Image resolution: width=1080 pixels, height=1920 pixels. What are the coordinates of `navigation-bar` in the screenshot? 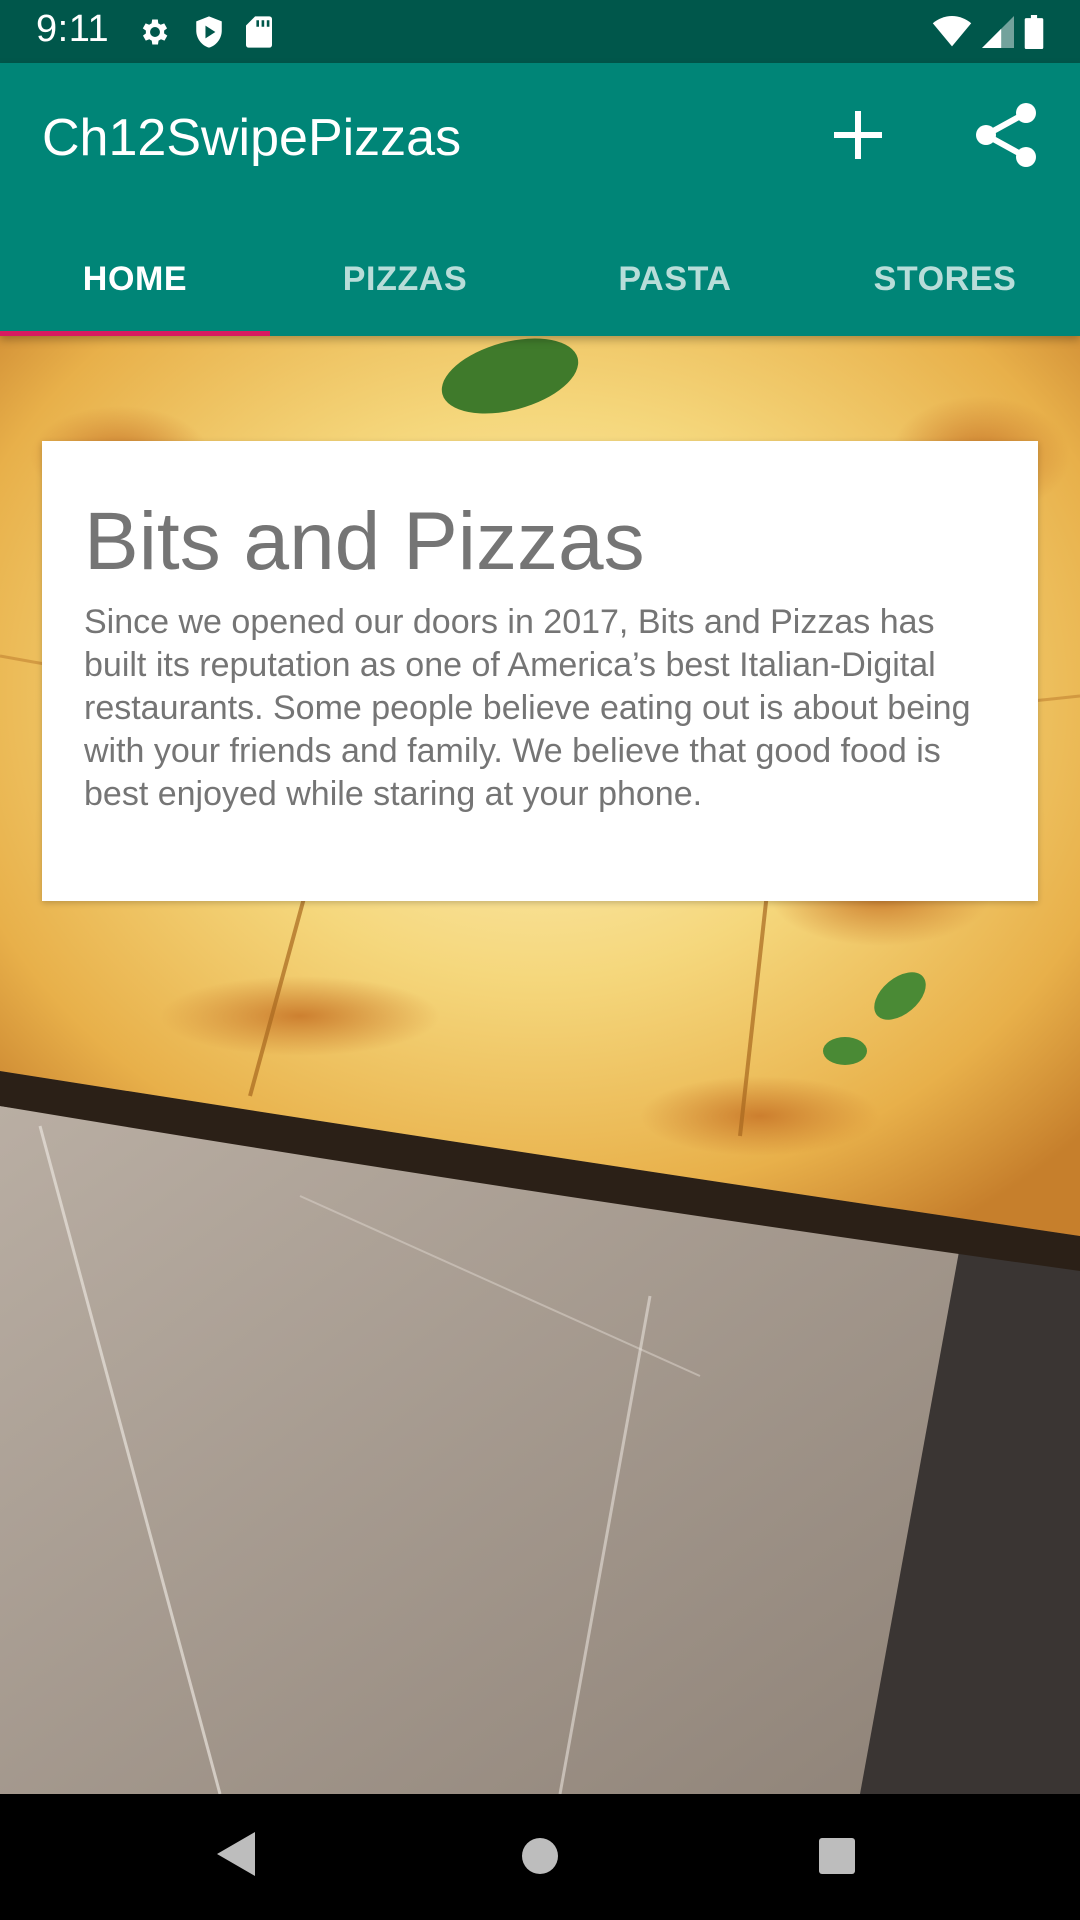 It's located at (540, 1857).